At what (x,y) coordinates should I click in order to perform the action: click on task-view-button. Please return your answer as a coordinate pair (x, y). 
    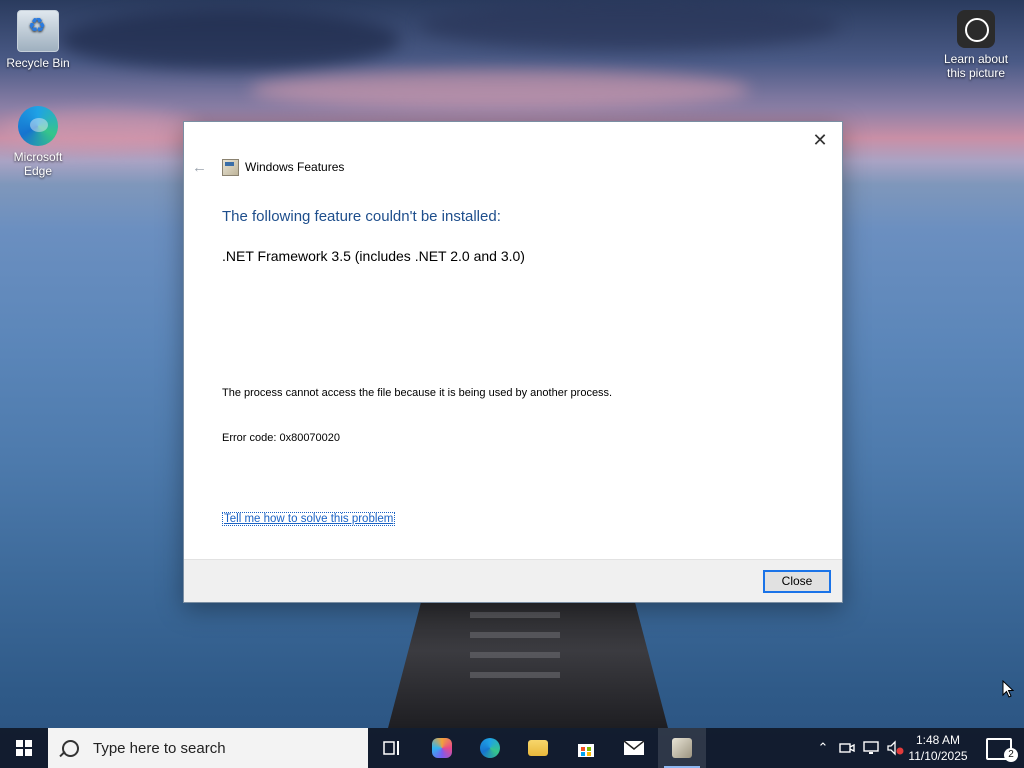
    Looking at the image, I should click on (392, 748).